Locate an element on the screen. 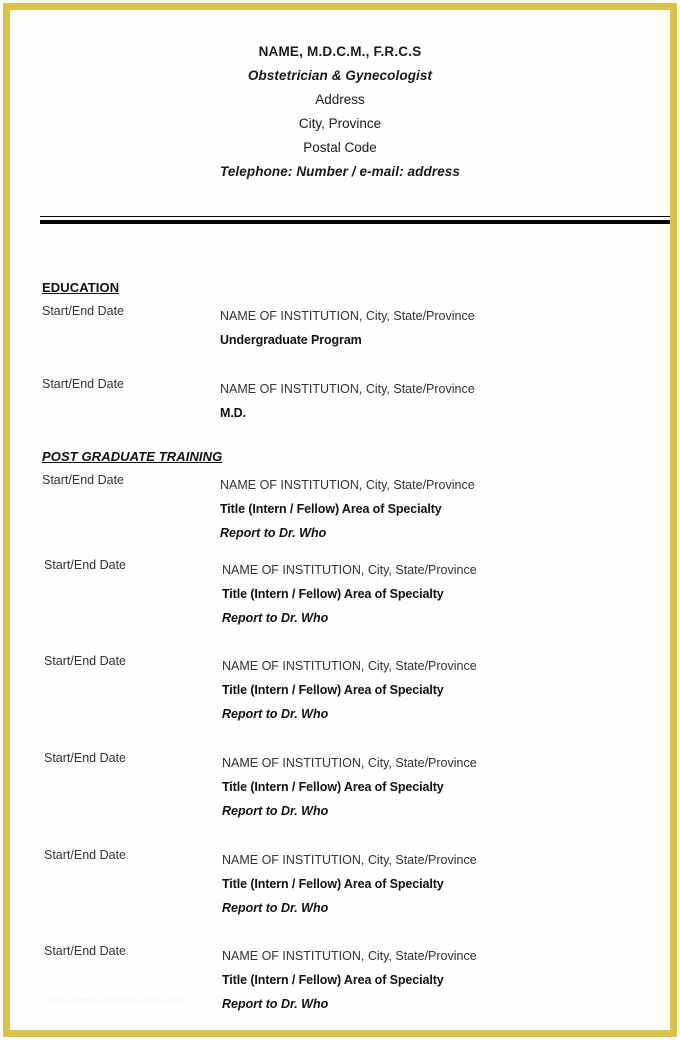  entry-title: M.D. is located at coordinates (233, 413).